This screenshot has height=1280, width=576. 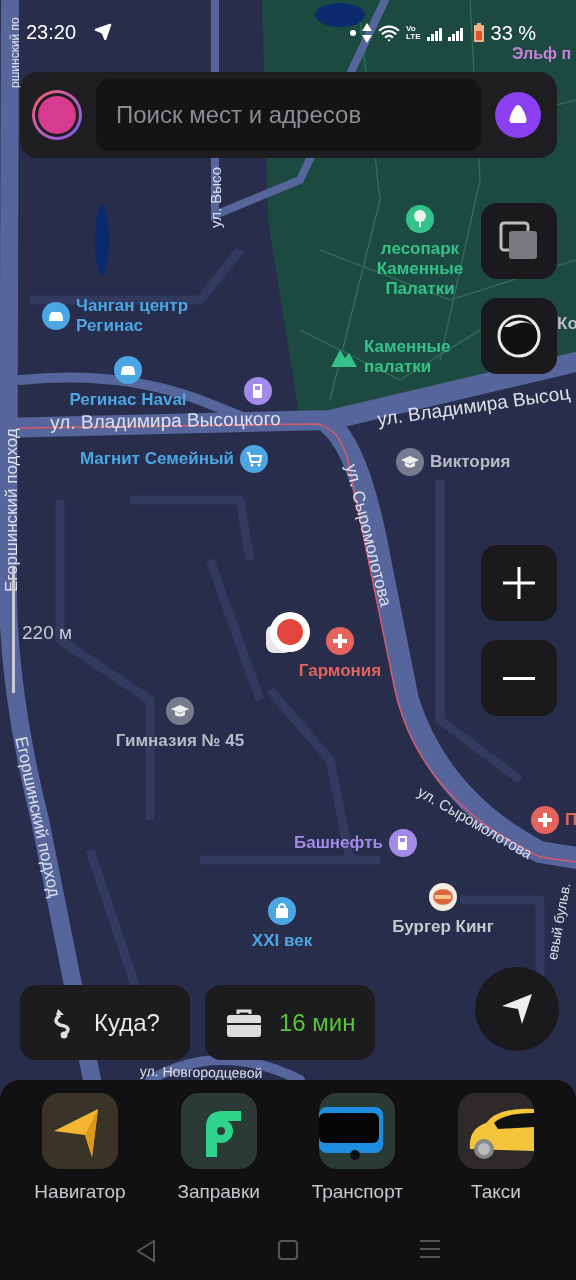 I want to click on street-name: Егоршинский подход, so click(x=12, y=510).